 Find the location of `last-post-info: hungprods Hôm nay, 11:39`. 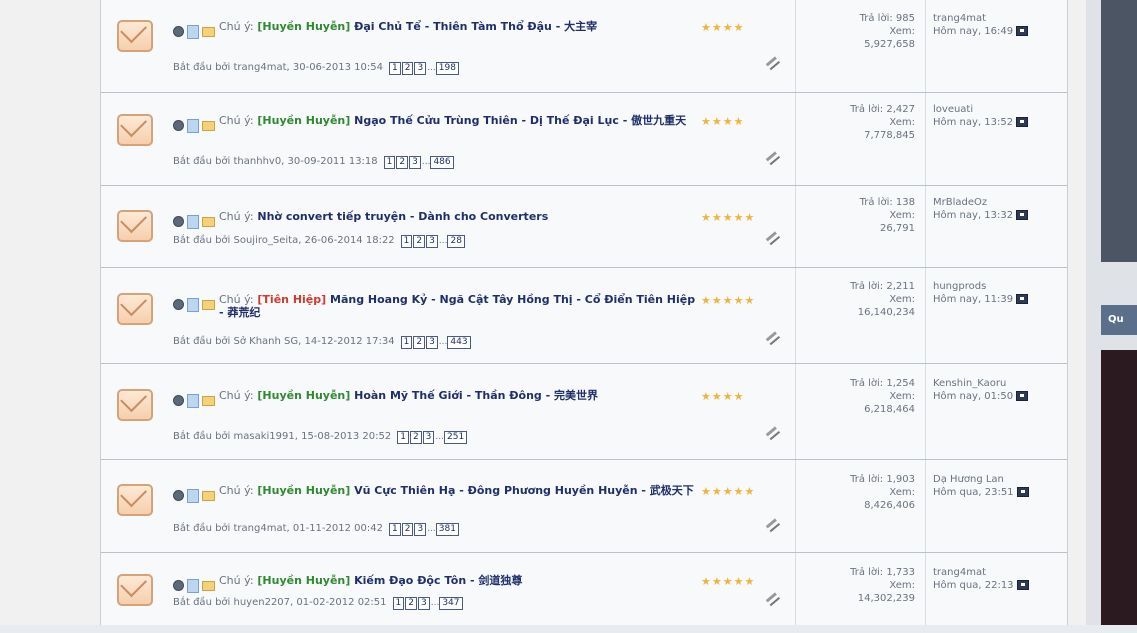

last-post-info: hungprods Hôm nay, 11:39 is located at coordinates (981, 293).